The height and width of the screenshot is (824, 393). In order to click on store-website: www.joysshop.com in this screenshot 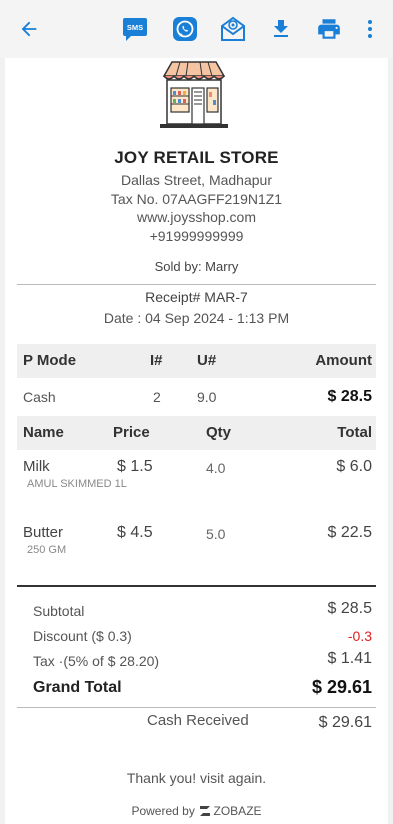, I will do `click(196, 217)`.